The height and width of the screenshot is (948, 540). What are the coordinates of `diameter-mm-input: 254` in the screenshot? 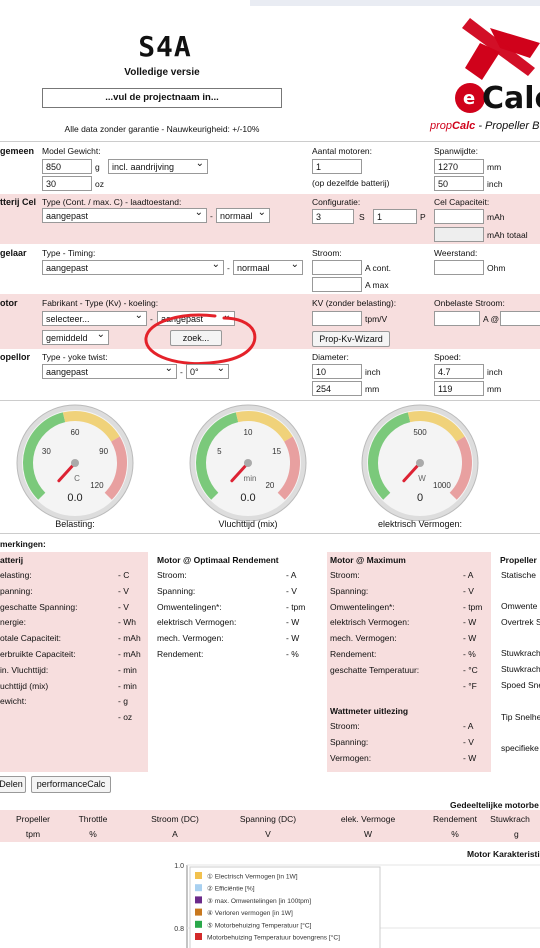 It's located at (337, 388).